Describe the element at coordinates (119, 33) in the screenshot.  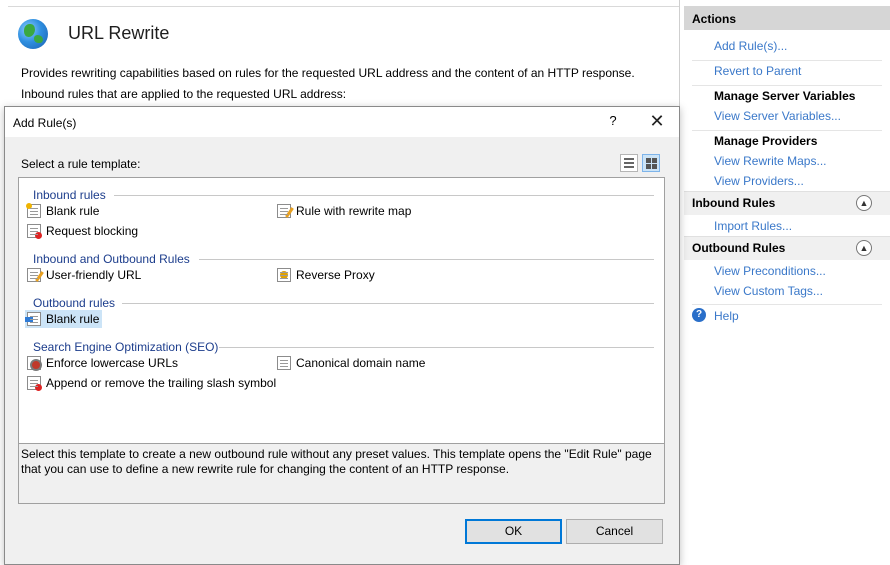
I see `page-title: URL Rewrite` at that location.